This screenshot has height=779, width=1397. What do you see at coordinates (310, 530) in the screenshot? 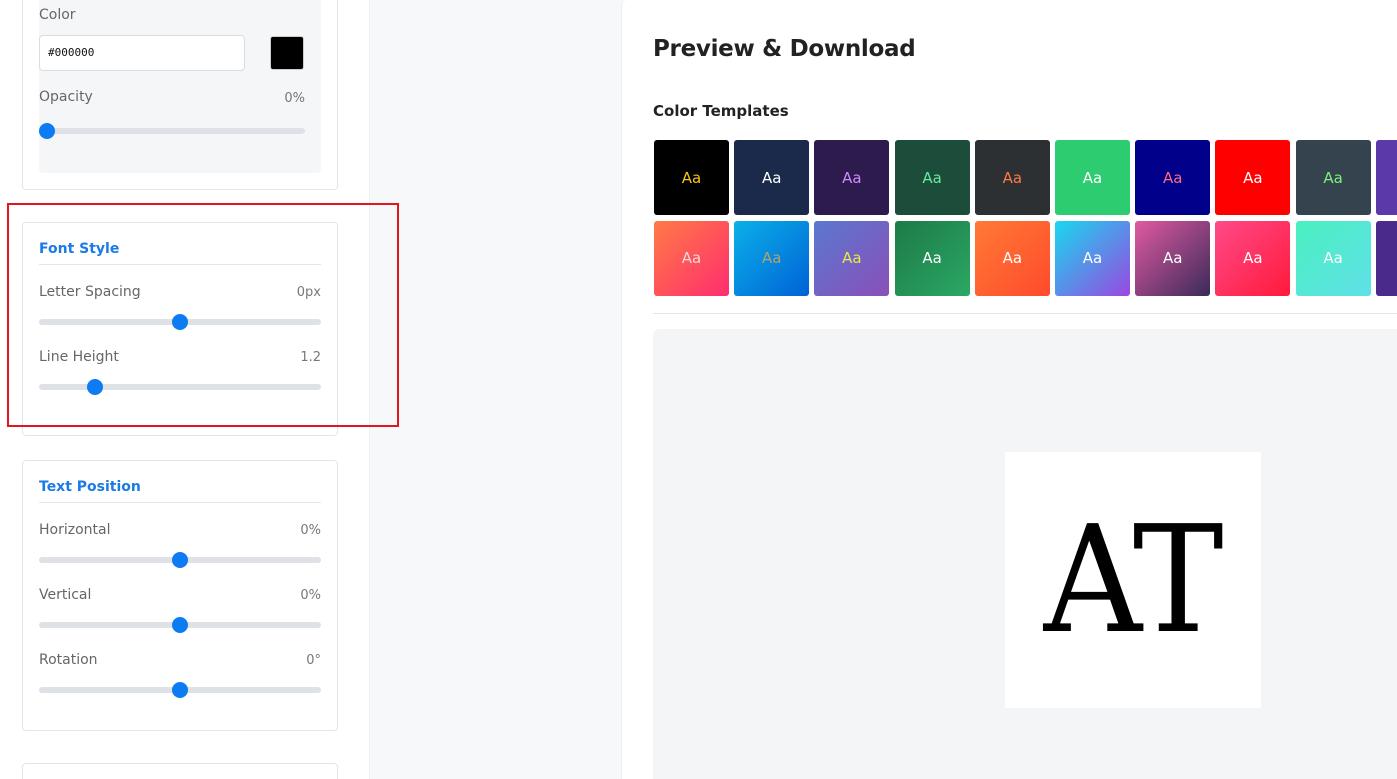
I see `horizontal-value: 0%` at bounding box center [310, 530].